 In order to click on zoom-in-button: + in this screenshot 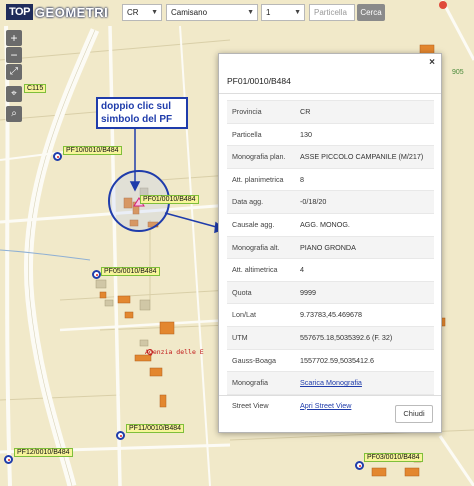, I will do `click(14, 38)`.